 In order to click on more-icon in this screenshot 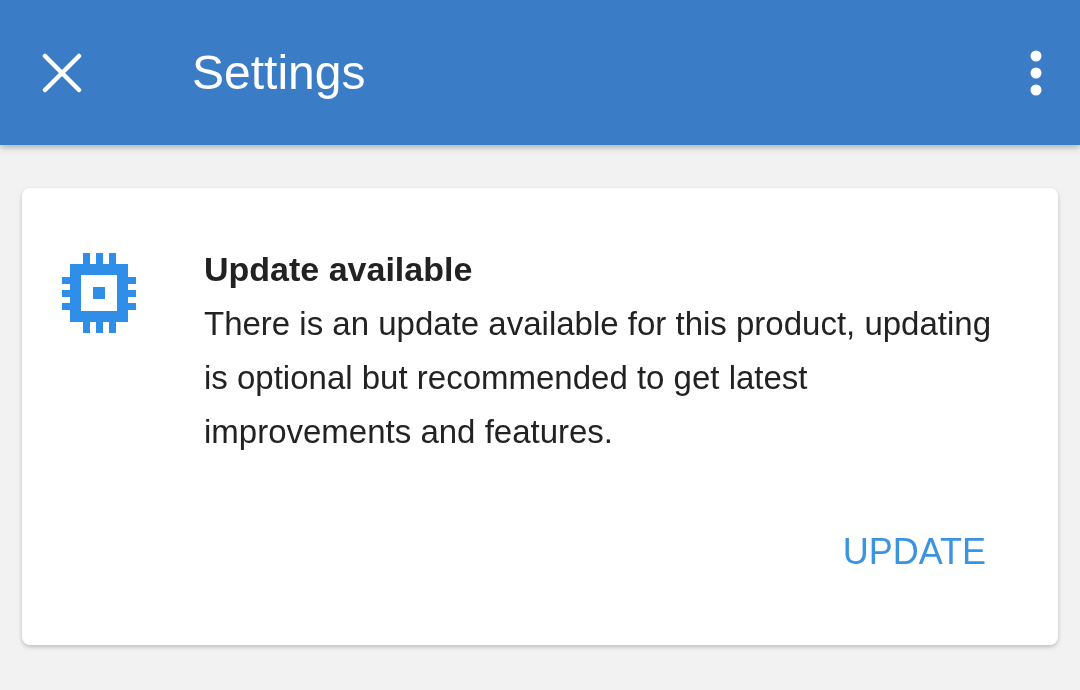, I will do `click(1036, 72)`.